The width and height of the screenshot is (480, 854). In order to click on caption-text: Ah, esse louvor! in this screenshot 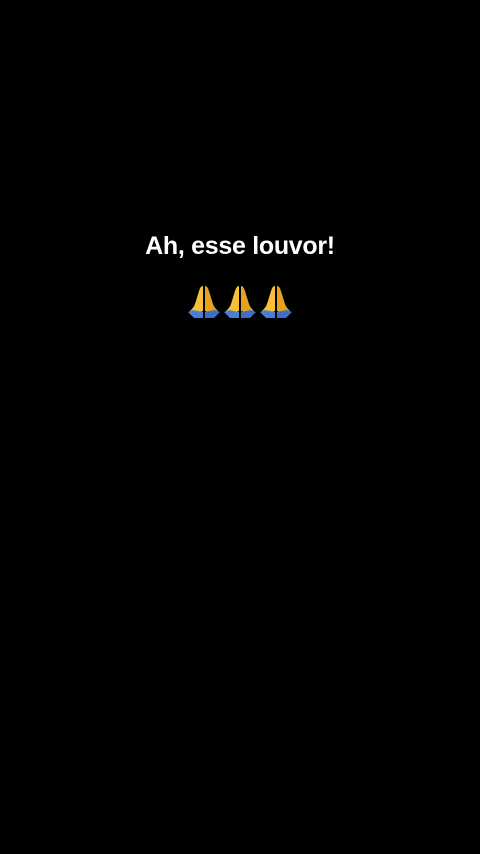, I will do `click(240, 246)`.